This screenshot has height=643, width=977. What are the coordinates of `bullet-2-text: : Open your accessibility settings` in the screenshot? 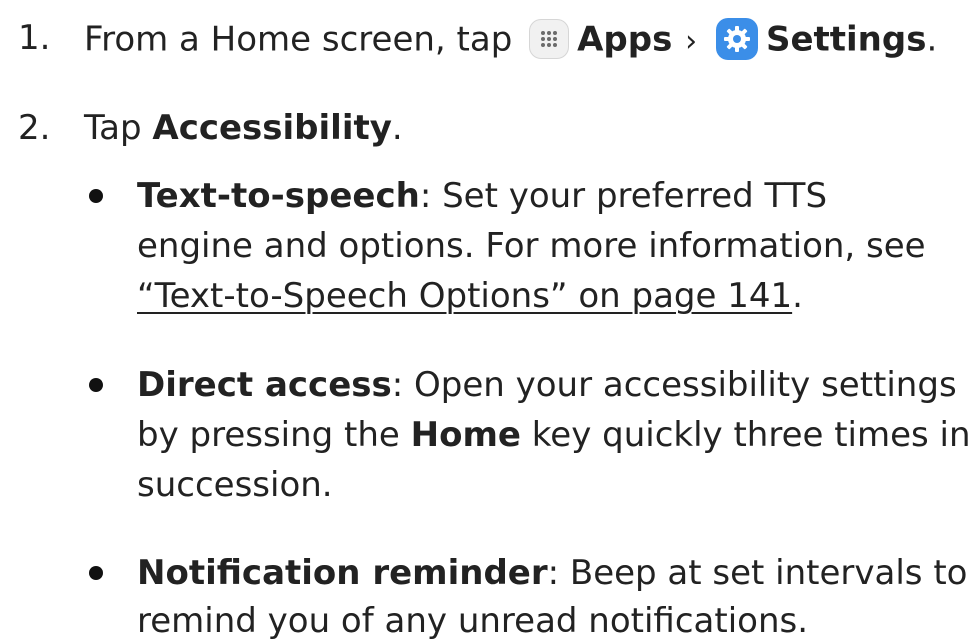 It's located at (674, 385).